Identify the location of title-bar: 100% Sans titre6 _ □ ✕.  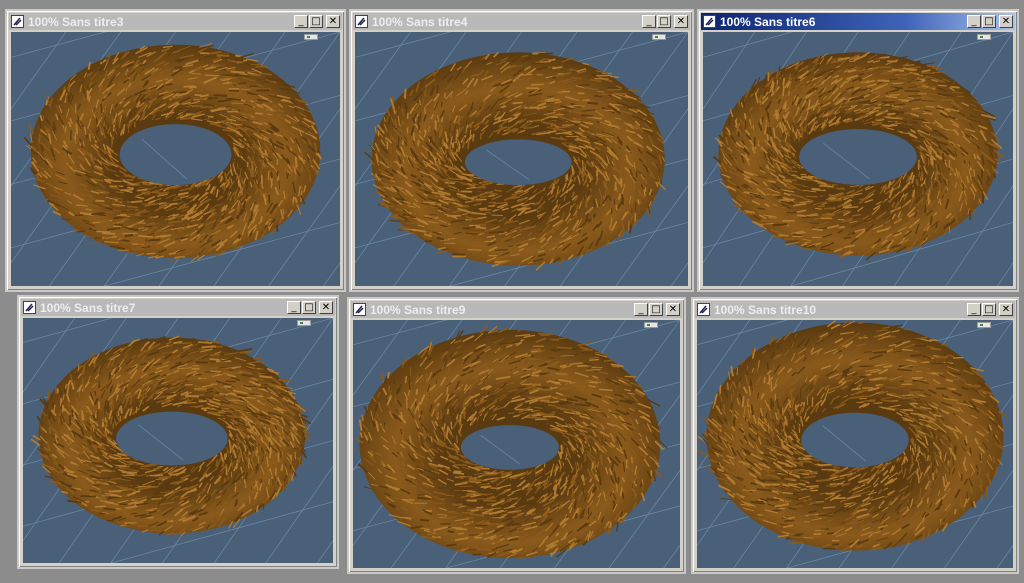
(858, 21).